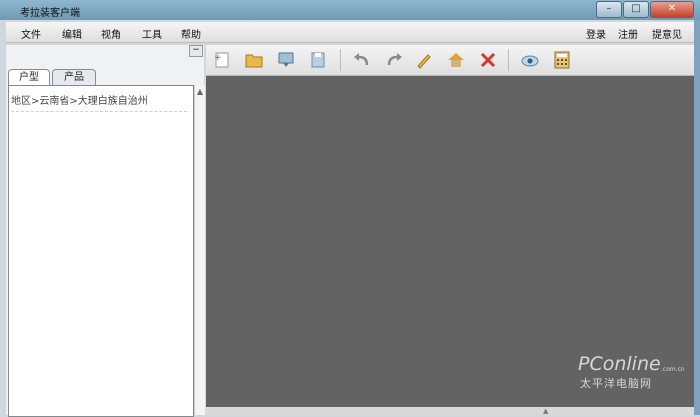 This screenshot has height=417, width=700. Describe the element at coordinates (196, 51) in the screenshot. I see `collapse-panel-button: −` at that location.